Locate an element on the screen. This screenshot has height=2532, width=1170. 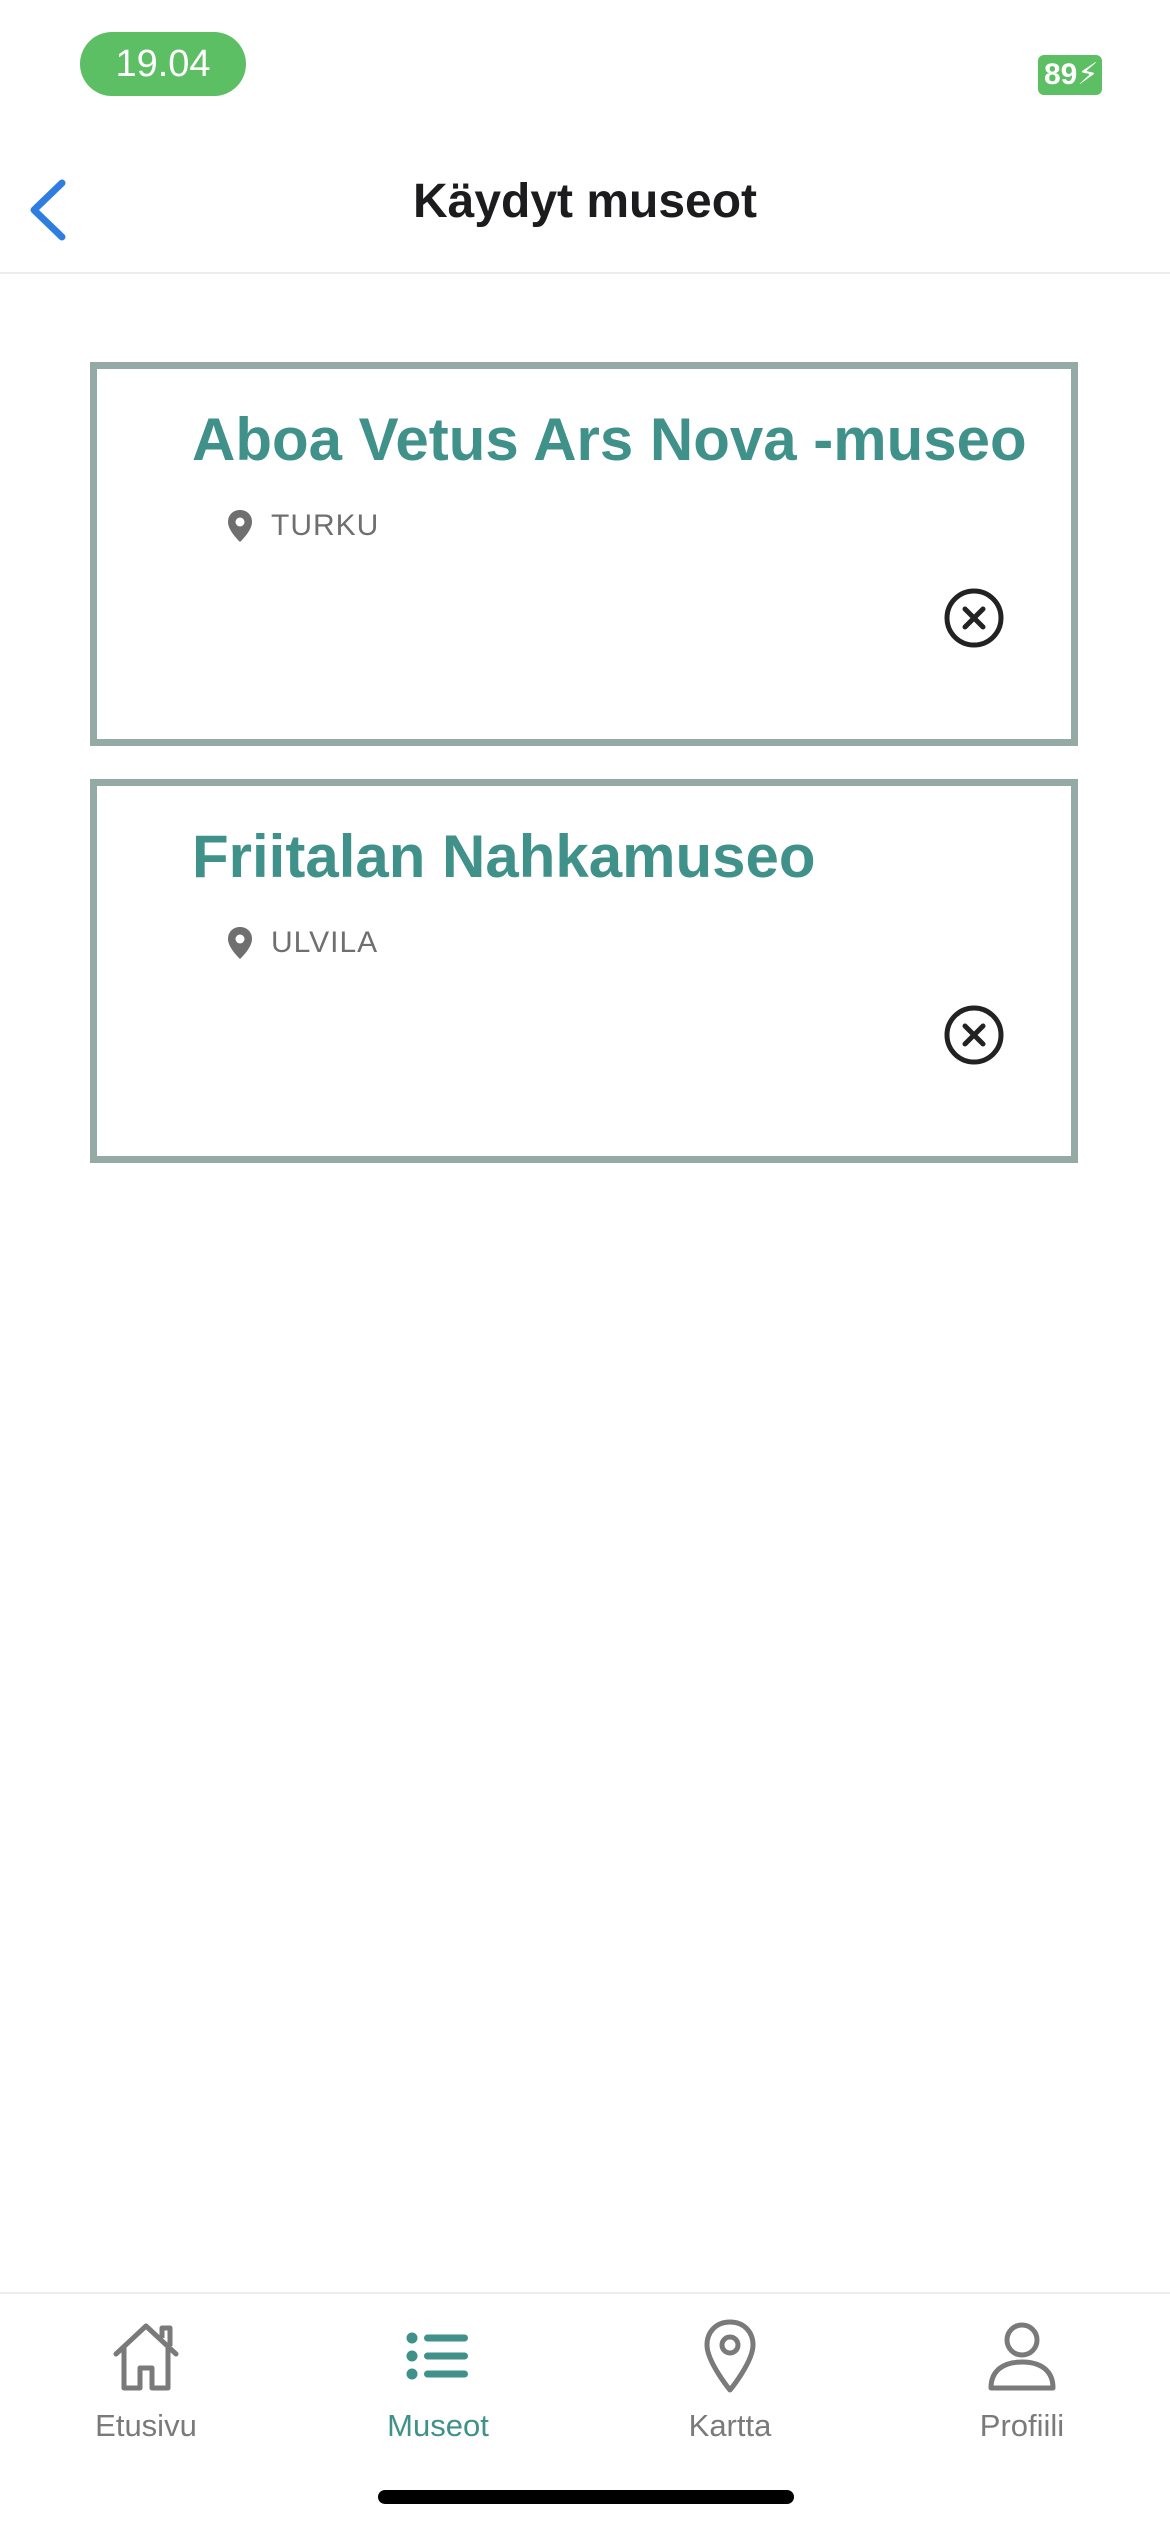
battery-level: 89 is located at coordinates (1061, 74).